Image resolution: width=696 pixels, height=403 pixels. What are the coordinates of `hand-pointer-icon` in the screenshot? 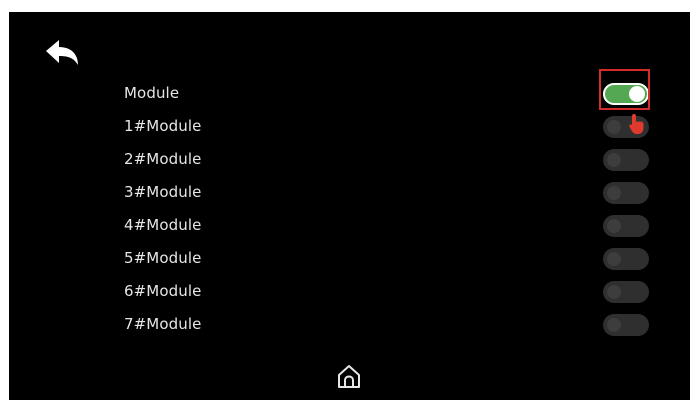 It's located at (636, 124).